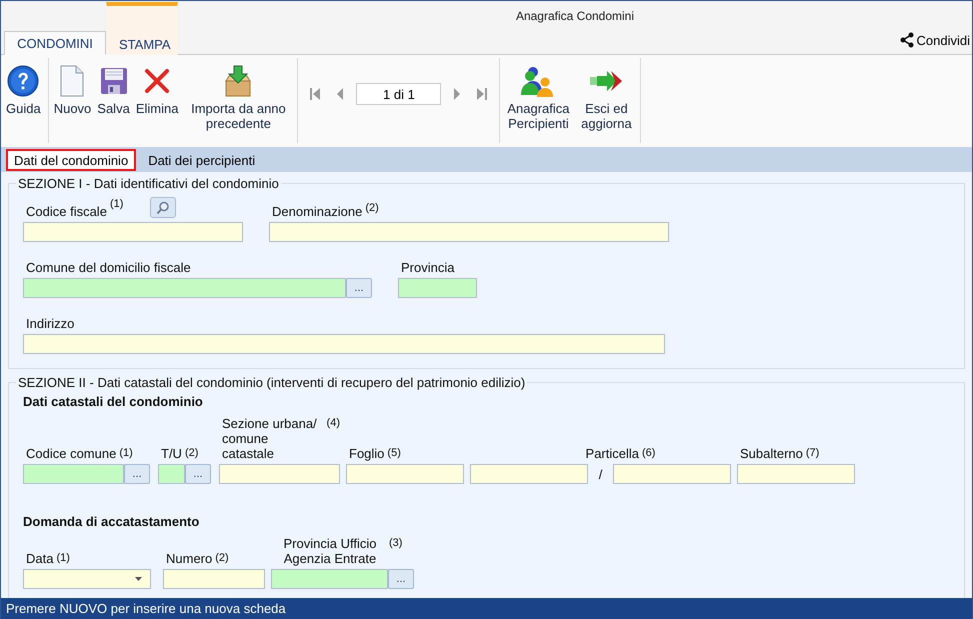  I want to click on subsection-heading: Dati catastali del condominio, so click(113, 402).